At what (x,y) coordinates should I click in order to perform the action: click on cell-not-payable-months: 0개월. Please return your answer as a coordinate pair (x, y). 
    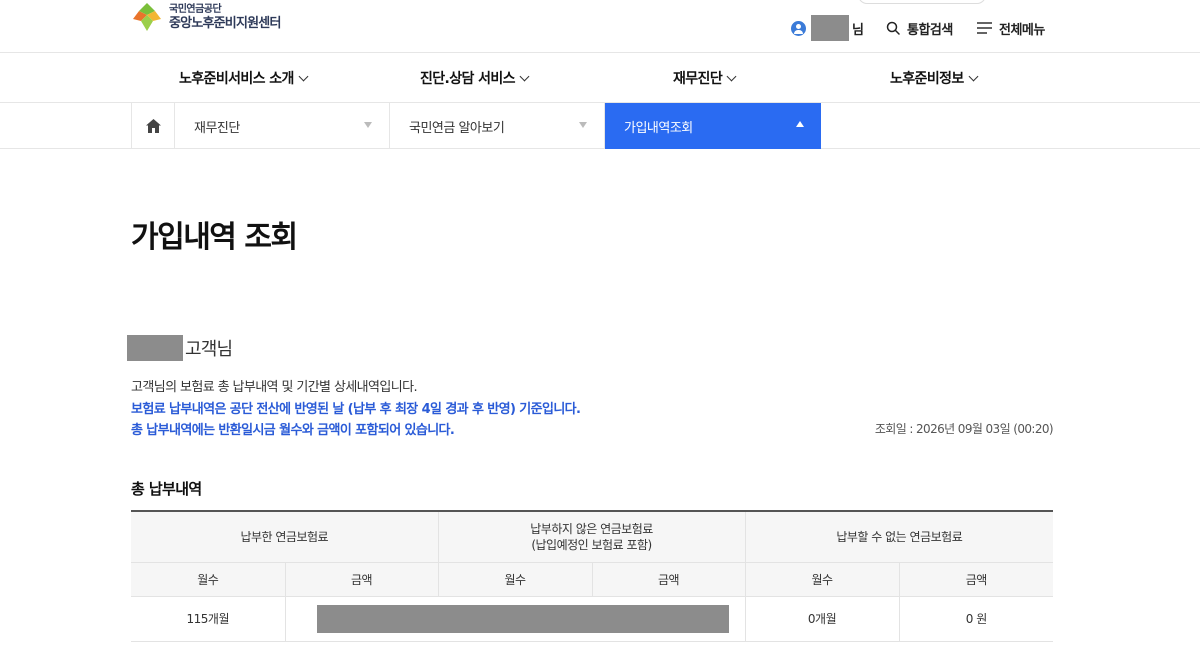
    Looking at the image, I should click on (822, 619).